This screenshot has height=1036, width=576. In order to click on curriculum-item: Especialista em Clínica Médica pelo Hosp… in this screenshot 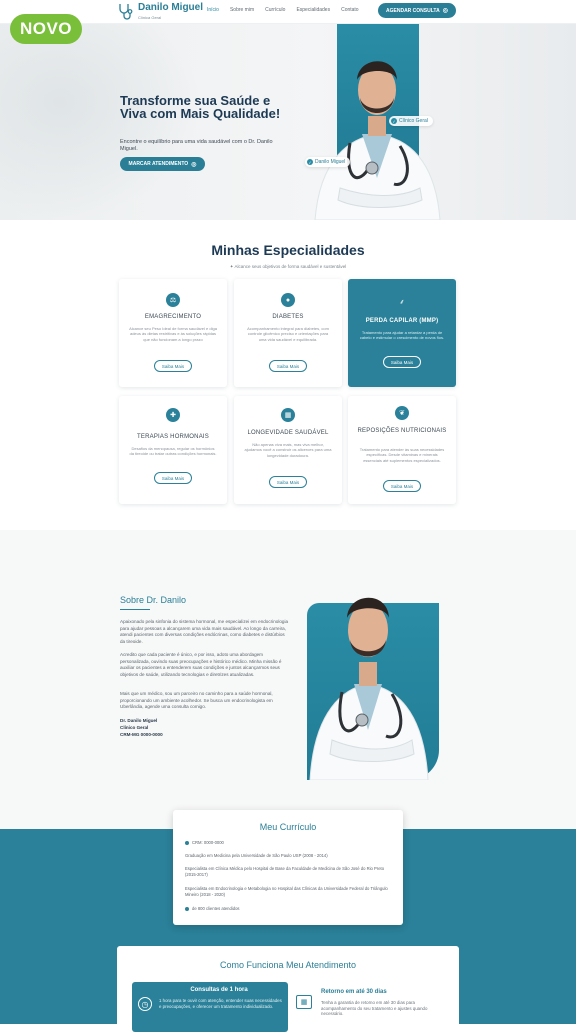, I will do `click(285, 871)`.